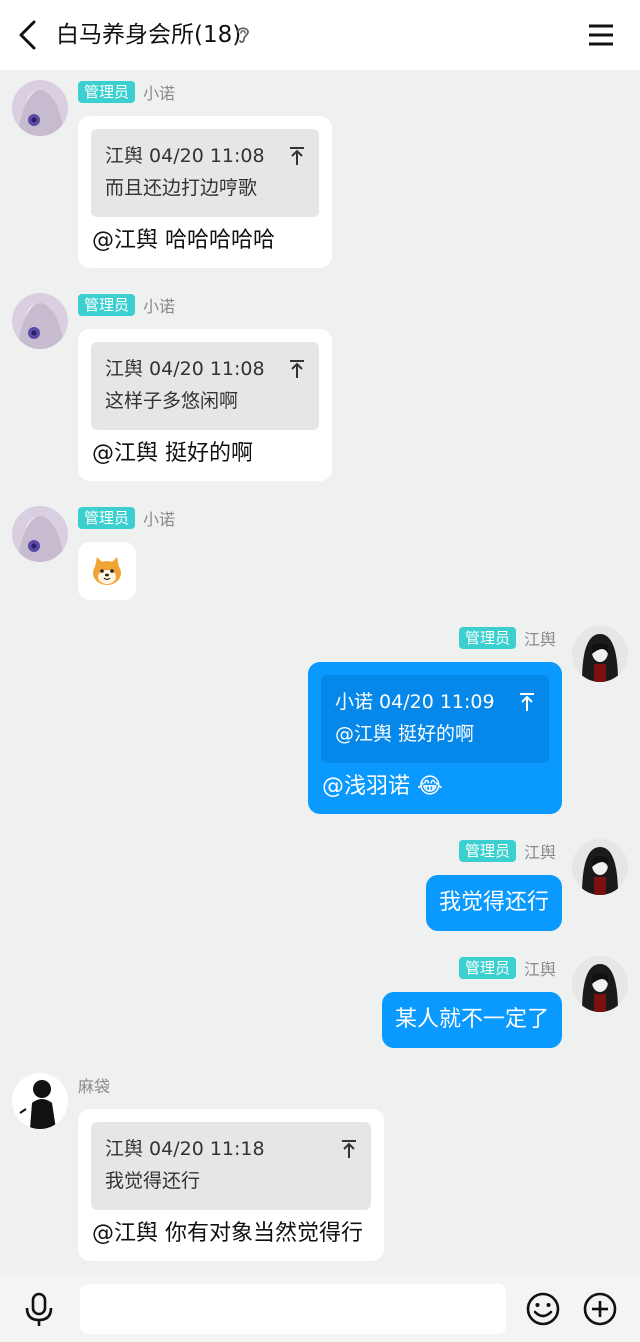 This screenshot has height=1342, width=640. I want to click on menu-icon, so click(601, 35).